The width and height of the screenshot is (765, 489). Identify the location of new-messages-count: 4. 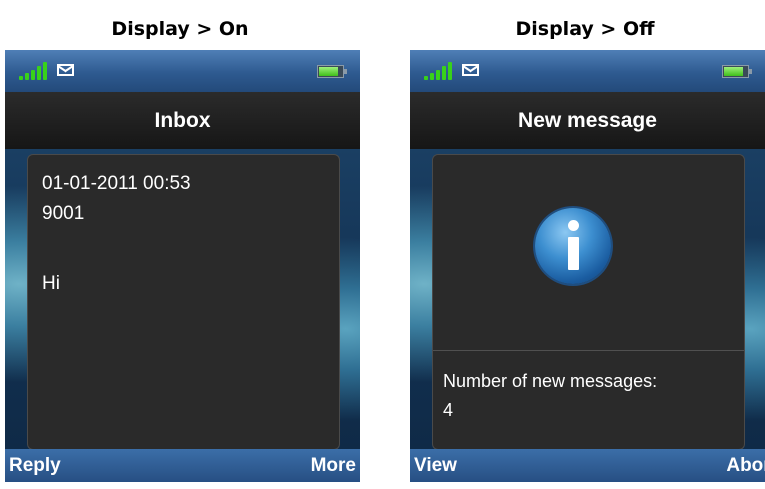
(448, 410).